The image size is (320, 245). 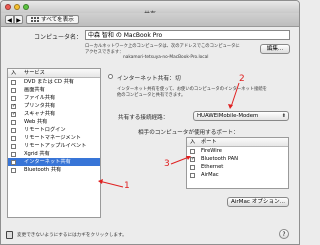 I want to click on annotation-number-3: 3, so click(x=167, y=164).